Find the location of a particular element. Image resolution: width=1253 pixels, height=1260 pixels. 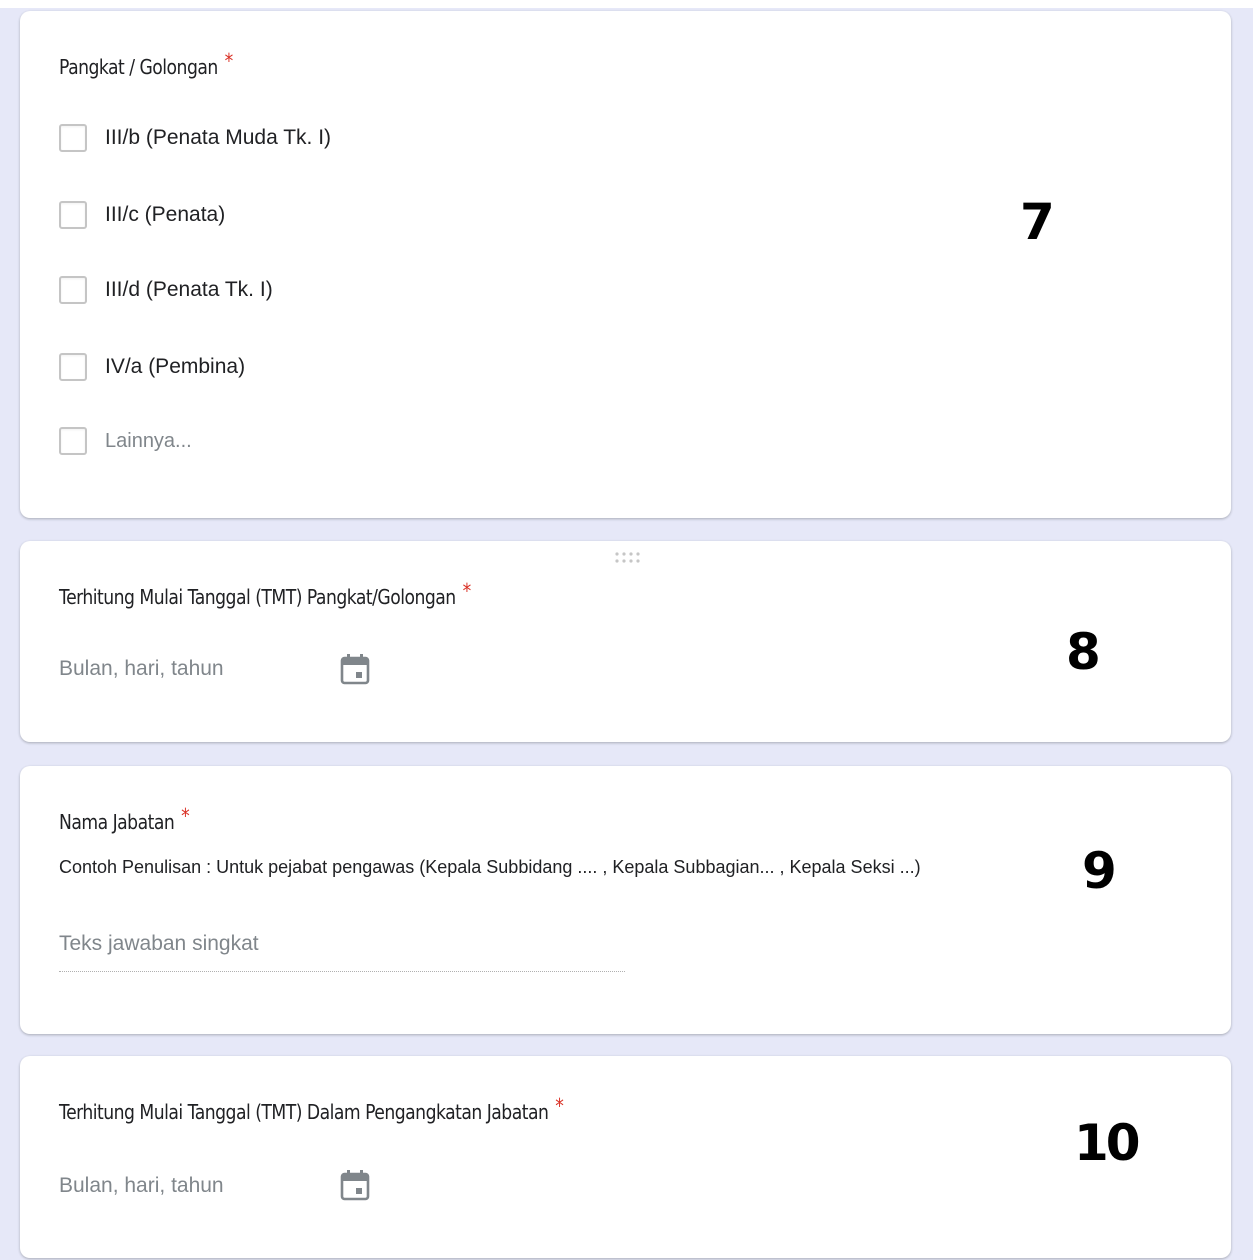

question-title-text: Nama Jabatan is located at coordinates (117, 822).